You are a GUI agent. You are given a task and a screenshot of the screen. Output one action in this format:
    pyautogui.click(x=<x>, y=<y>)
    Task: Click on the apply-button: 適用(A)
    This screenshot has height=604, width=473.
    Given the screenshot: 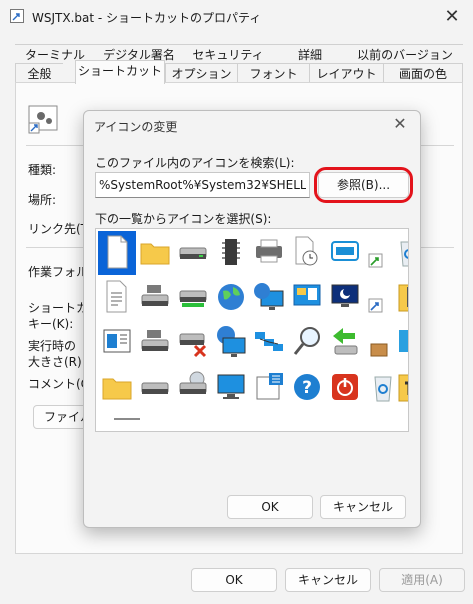 What is the action you would take?
    pyautogui.click(x=422, y=580)
    